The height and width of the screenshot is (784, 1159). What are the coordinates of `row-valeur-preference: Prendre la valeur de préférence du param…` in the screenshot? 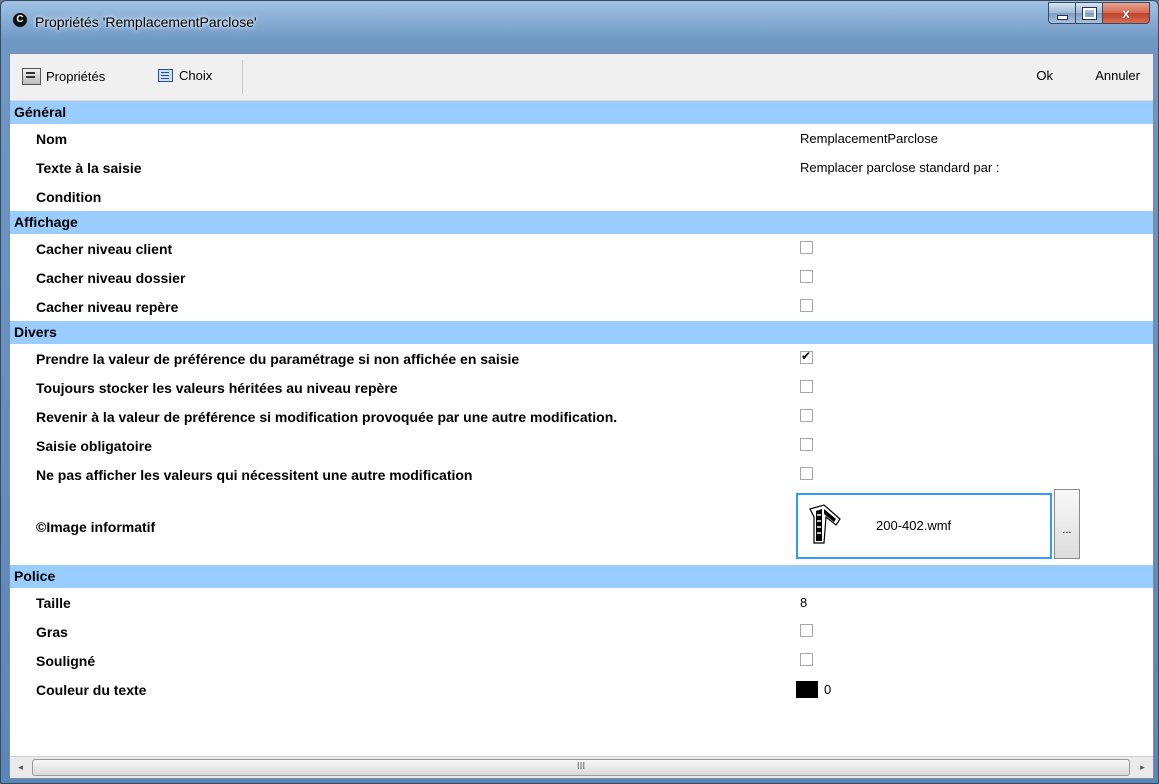 It's located at (581, 358).